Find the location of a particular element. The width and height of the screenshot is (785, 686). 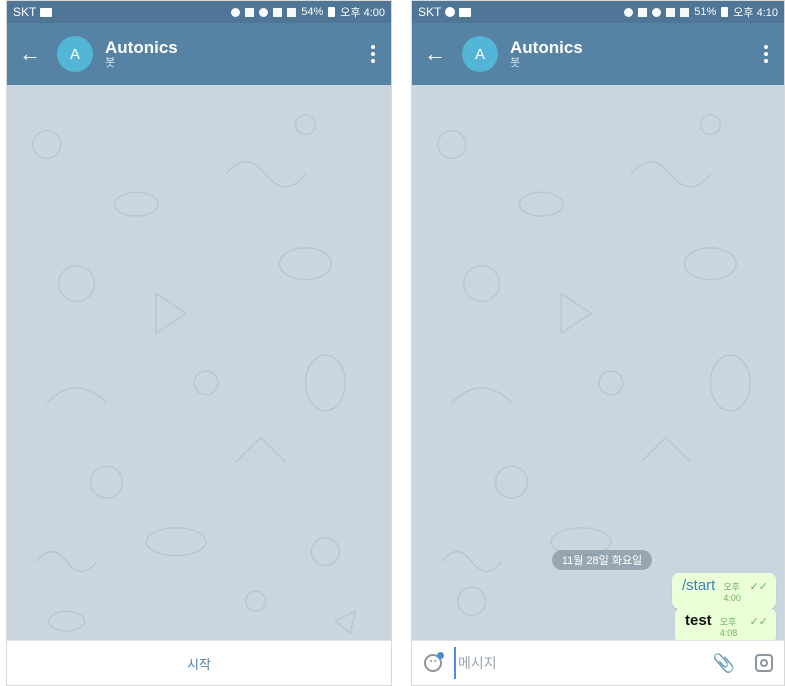

status-bar: SKT 54% 오후 4:00 is located at coordinates (199, 12).